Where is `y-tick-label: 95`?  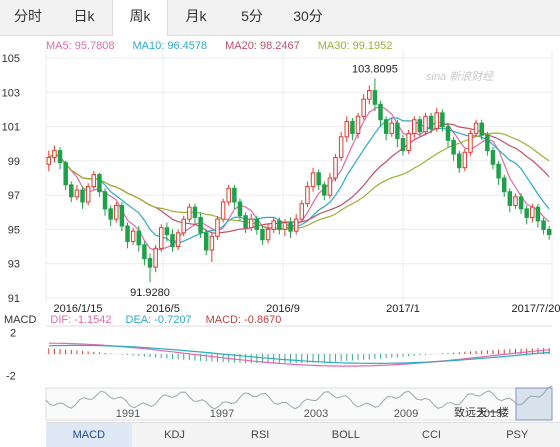
y-tick-label: 95 is located at coordinates (14, 230).